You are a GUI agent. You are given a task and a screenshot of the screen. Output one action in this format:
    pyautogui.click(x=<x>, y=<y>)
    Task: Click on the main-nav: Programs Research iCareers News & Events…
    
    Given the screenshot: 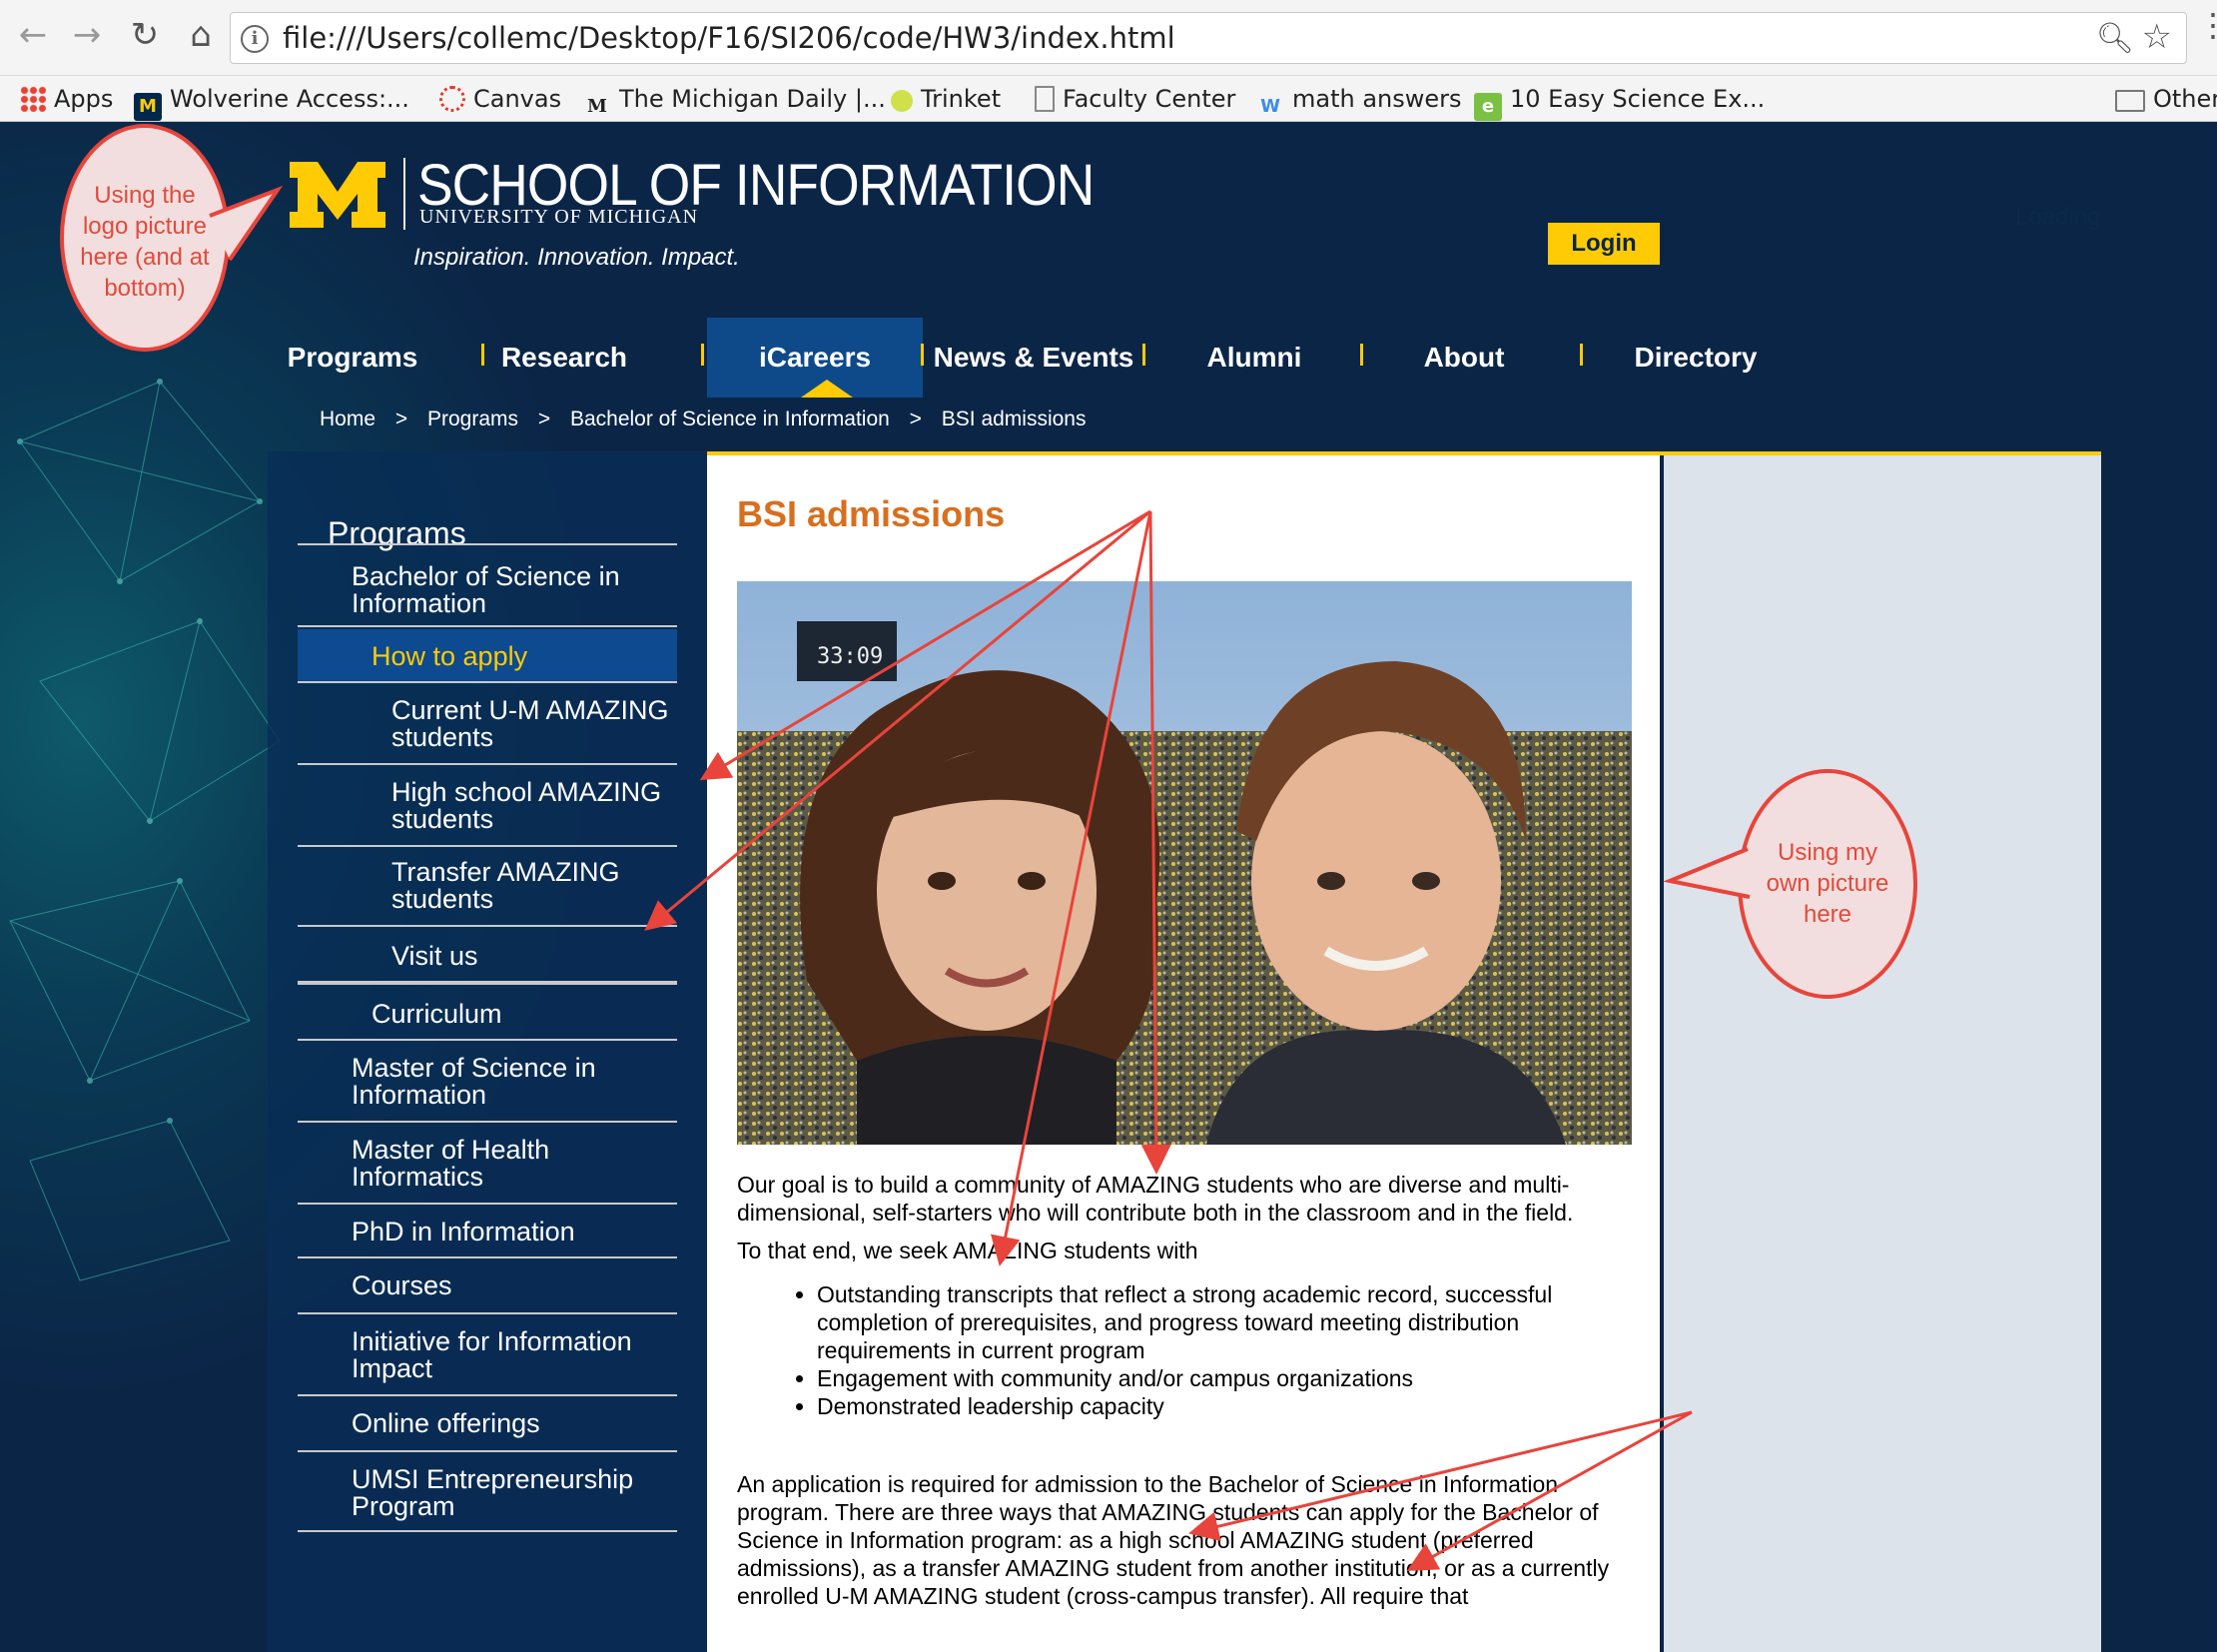 What is the action you would take?
    pyautogui.click(x=1017, y=358)
    